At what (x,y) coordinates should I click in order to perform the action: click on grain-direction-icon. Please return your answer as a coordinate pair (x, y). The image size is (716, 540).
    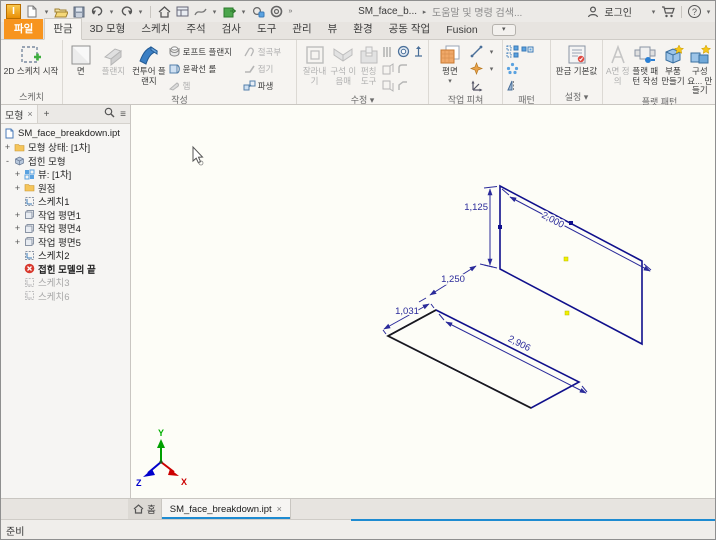
    Looking at the image, I should click on (418, 51).